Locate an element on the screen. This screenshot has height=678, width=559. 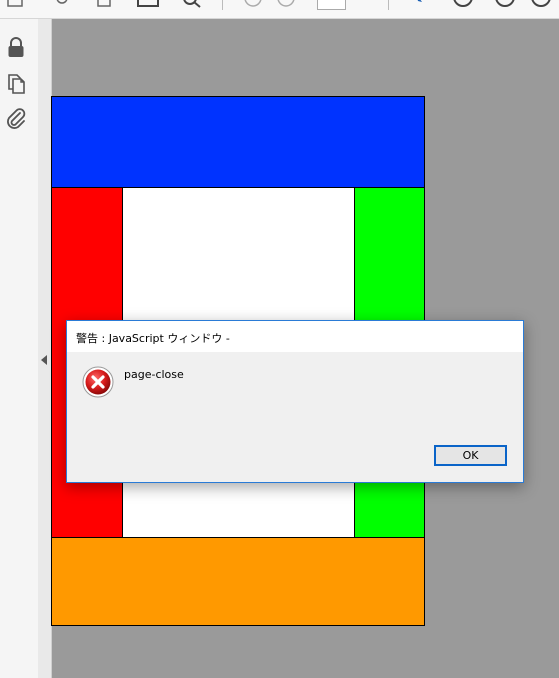
dialog-title-bar: 警告 : JavaScript ウィンドウ - is located at coordinates (295, 336).